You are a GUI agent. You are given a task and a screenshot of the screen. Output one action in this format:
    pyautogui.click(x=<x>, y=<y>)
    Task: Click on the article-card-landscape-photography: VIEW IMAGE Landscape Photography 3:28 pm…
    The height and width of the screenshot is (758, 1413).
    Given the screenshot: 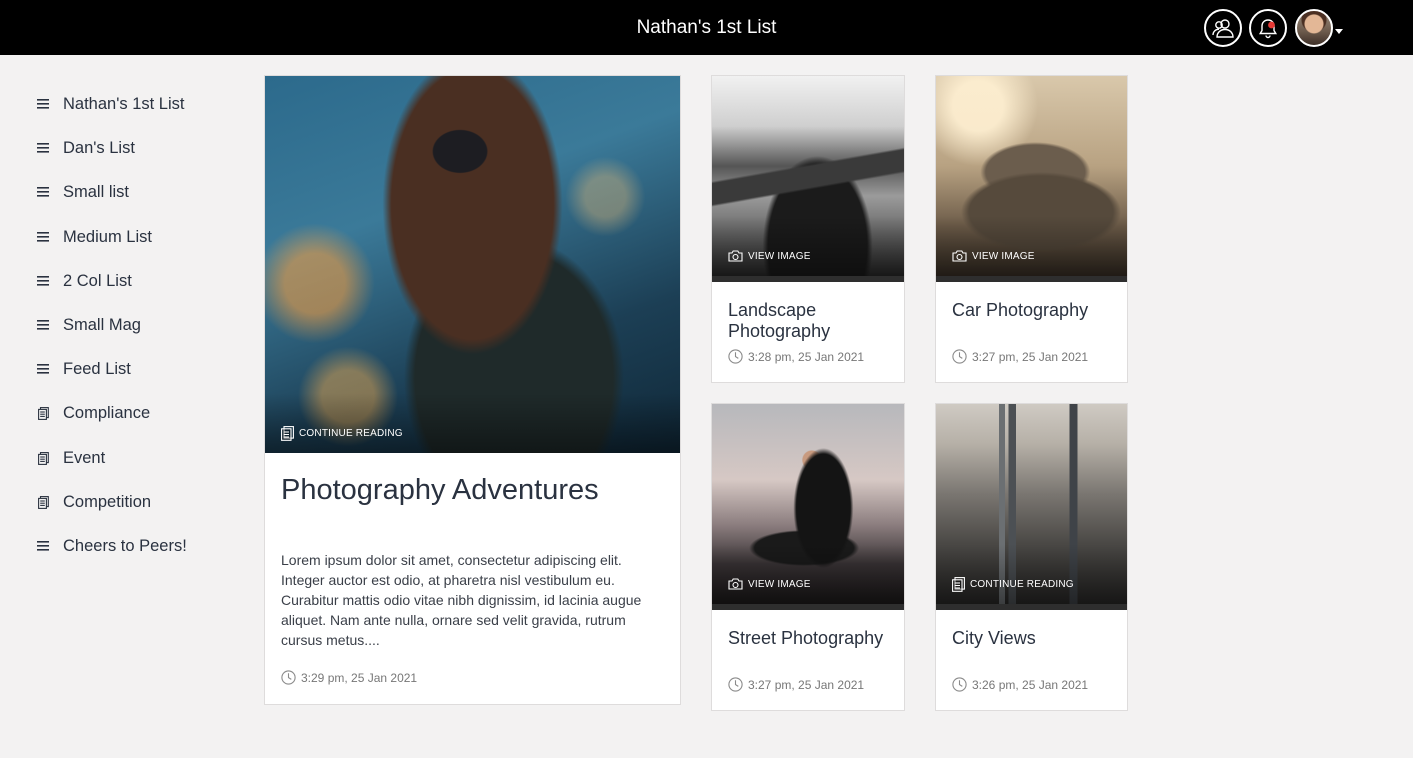 What is the action you would take?
    pyautogui.click(x=808, y=229)
    